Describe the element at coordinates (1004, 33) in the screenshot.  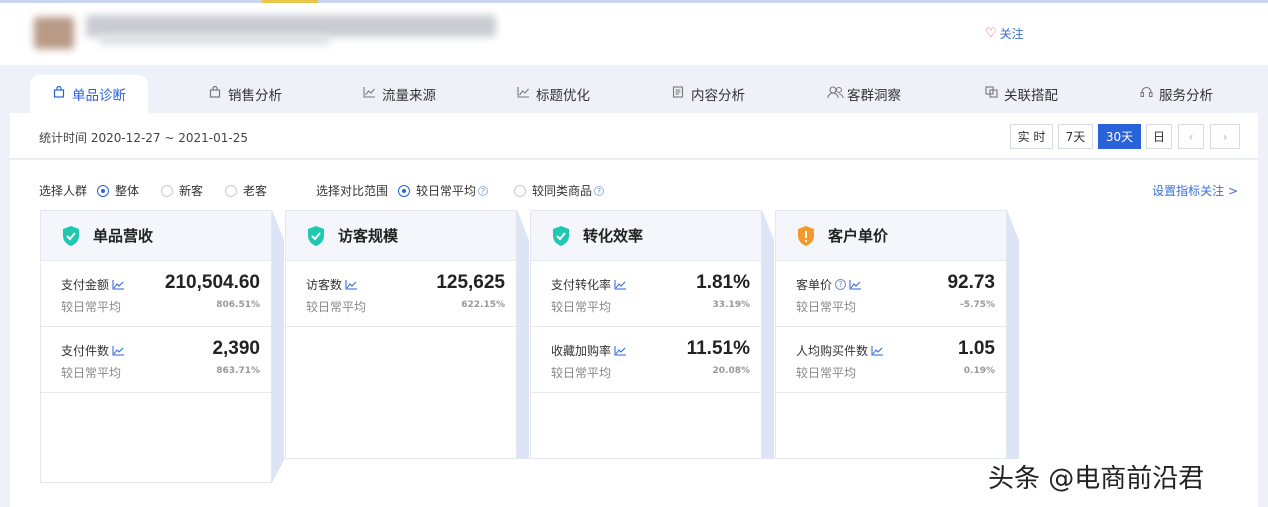
I see `follow-button: ♡ 关注` at that location.